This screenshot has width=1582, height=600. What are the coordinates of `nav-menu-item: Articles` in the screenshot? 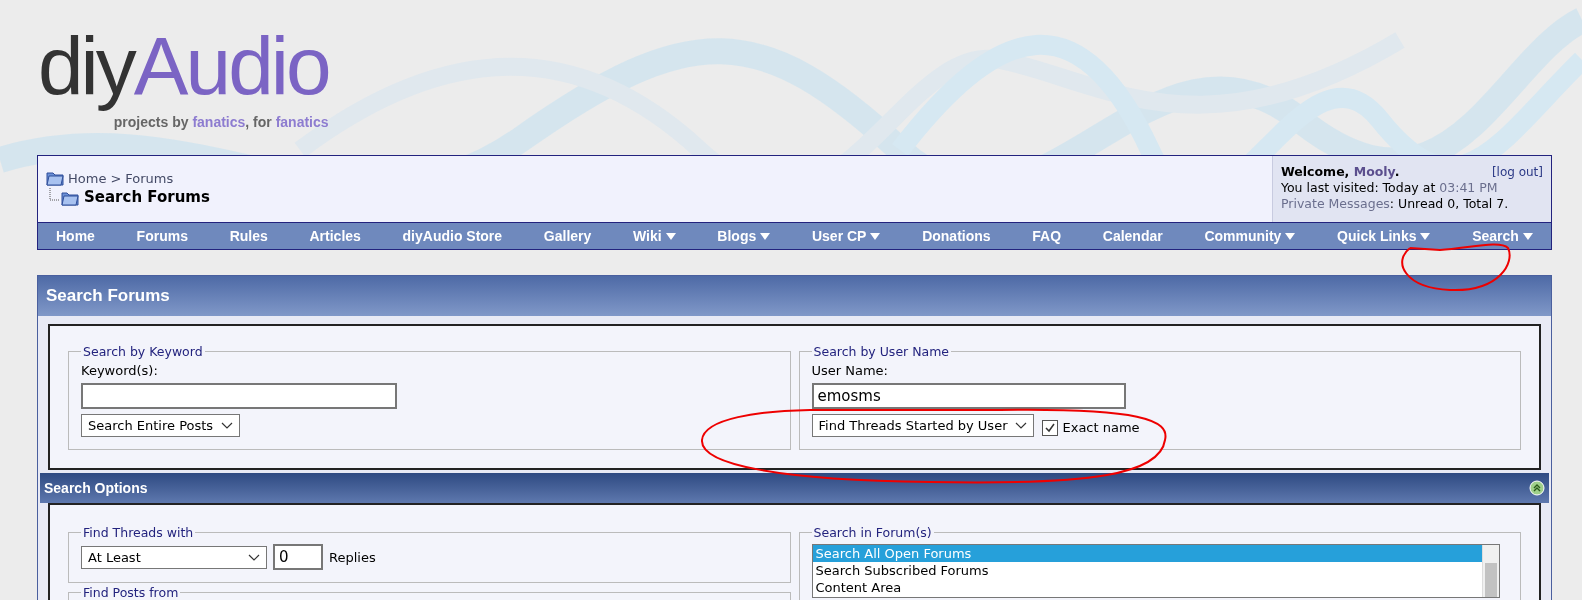 It's located at (335, 236).